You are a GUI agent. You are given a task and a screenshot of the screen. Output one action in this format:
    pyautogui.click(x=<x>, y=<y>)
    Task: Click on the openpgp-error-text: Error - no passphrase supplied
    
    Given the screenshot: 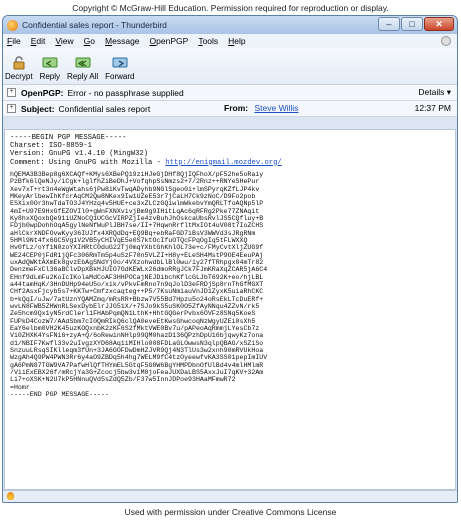 What is the action you would take?
    pyautogui.click(x=125, y=92)
    